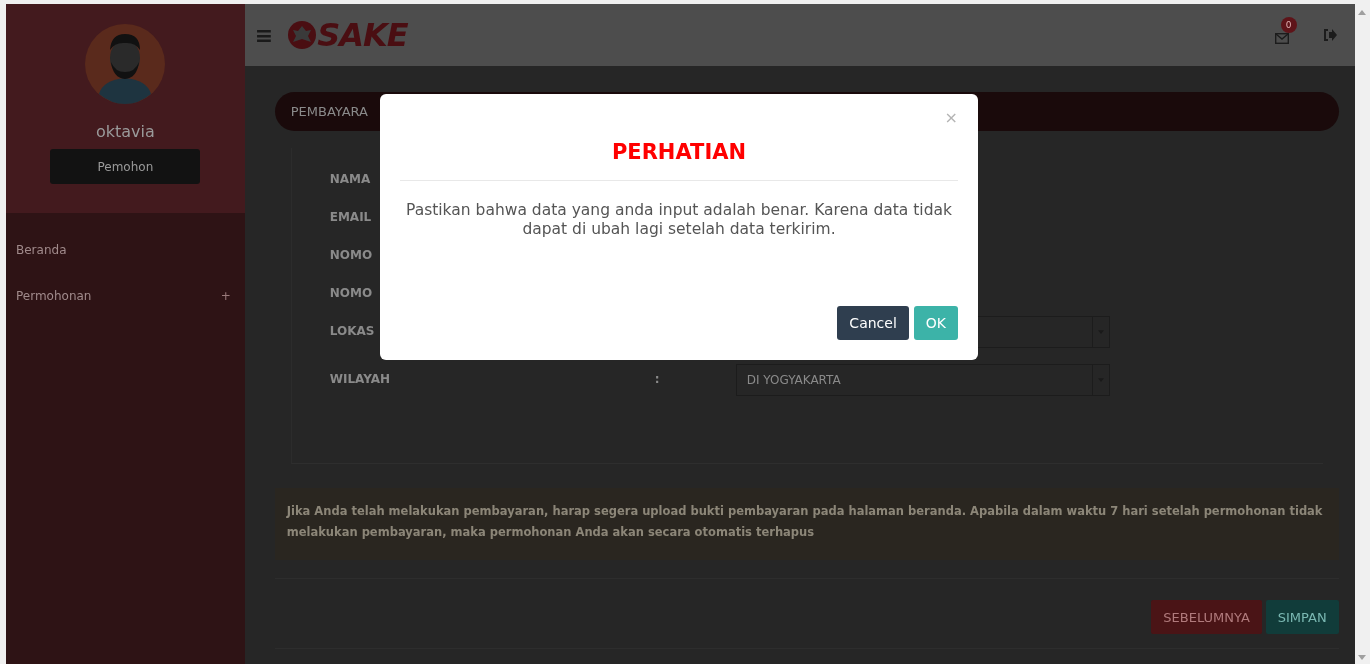  Describe the element at coordinates (922, 380) in the screenshot. I see `select-field: DI YOGYAKARTA` at that location.